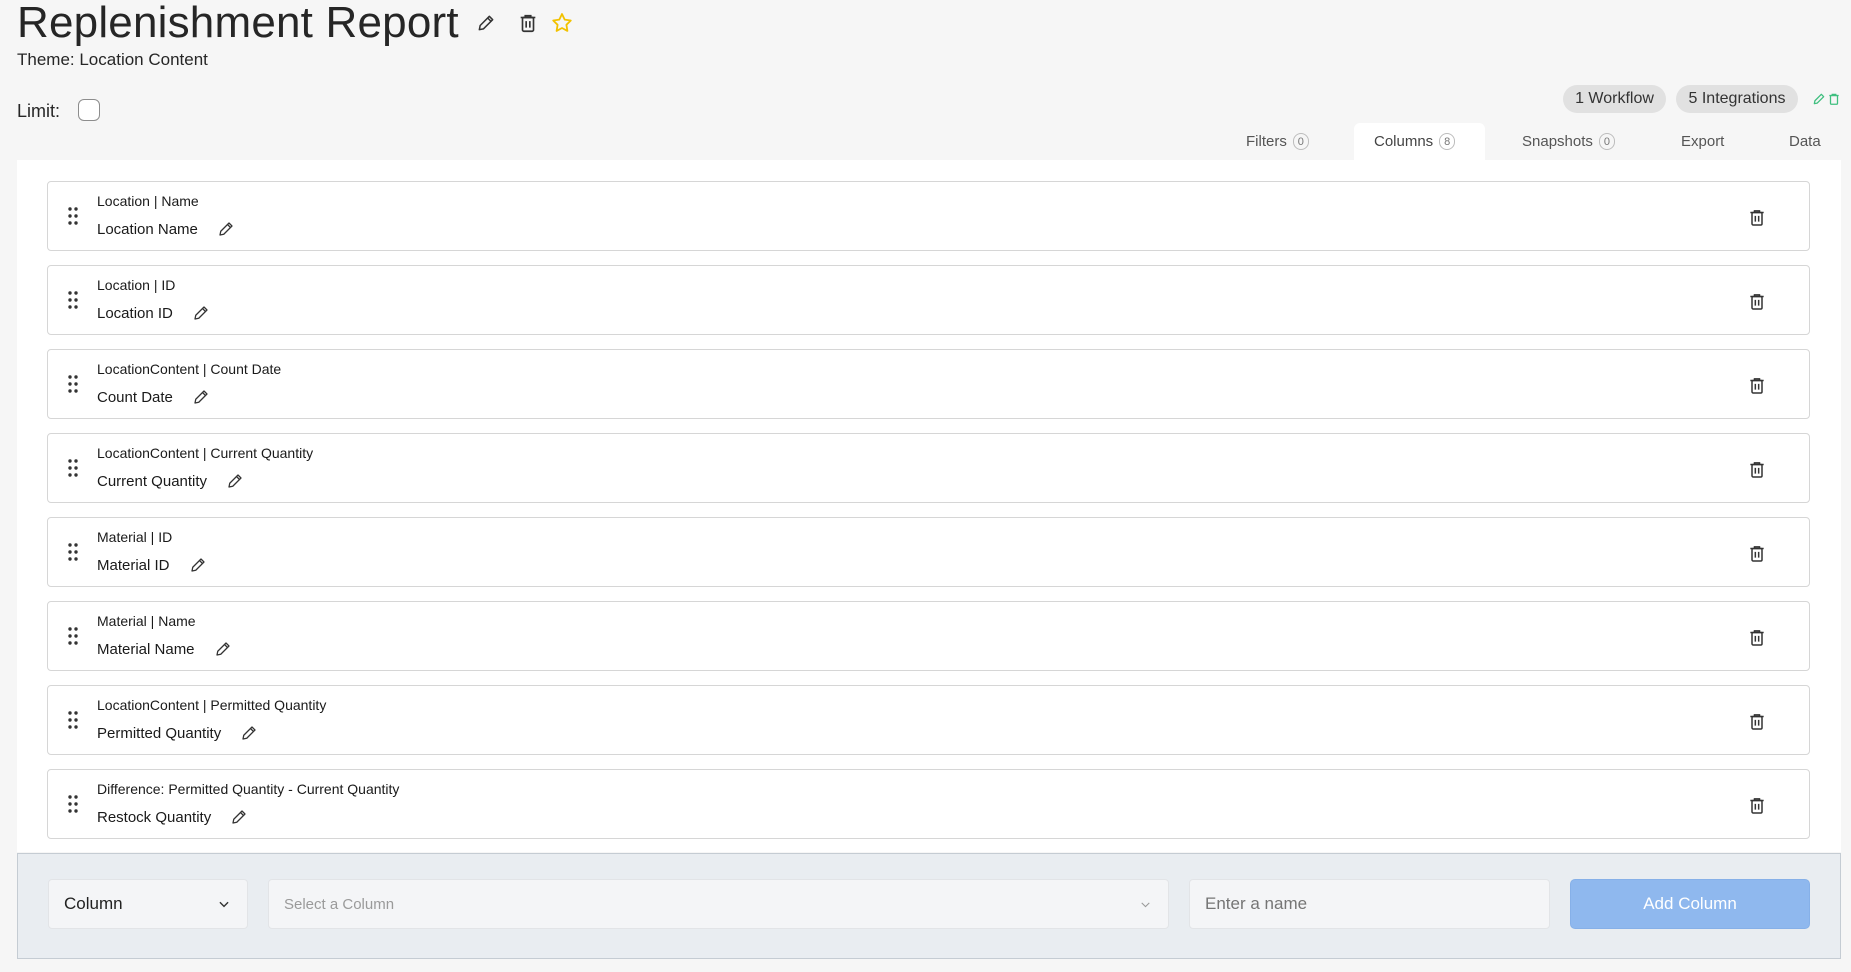  Describe the element at coordinates (159, 733) in the screenshot. I see `column-name: Permitted Quantity` at that location.